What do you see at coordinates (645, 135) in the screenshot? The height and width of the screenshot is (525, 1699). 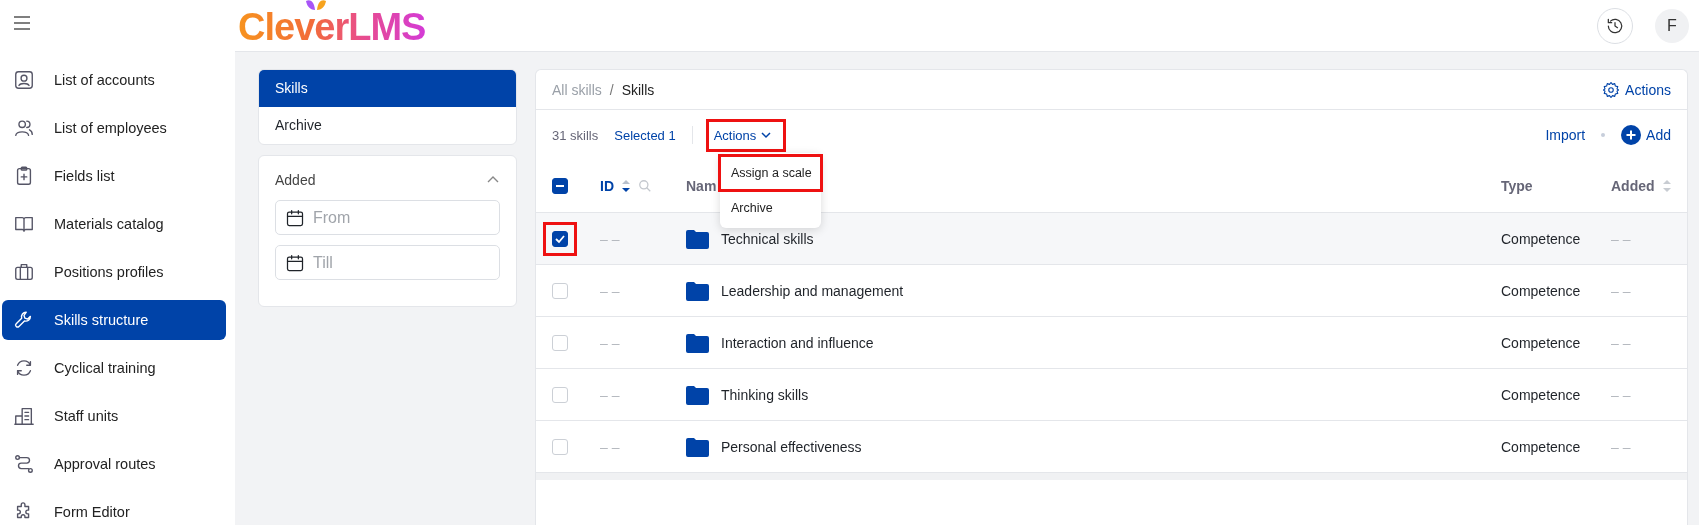 I see `selected-count-link: Selected 1` at bounding box center [645, 135].